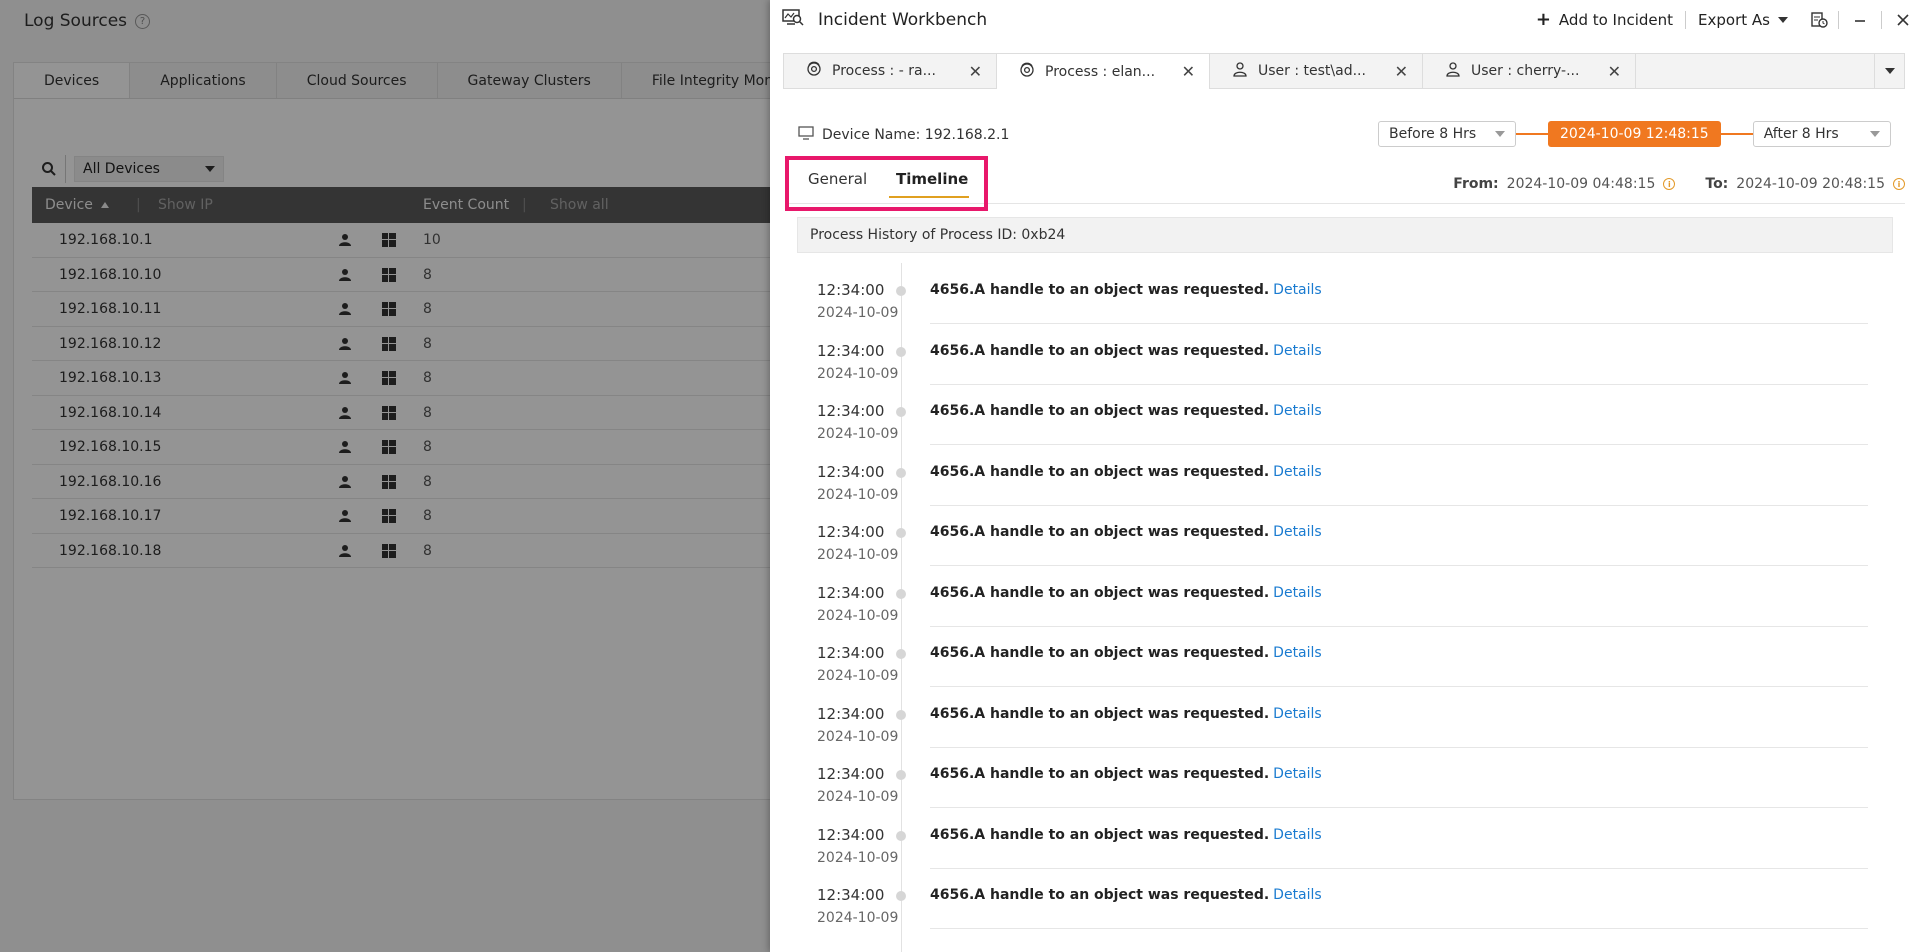 The image size is (1920, 952). What do you see at coordinates (837, 179) in the screenshot?
I see `tab-general: General` at bounding box center [837, 179].